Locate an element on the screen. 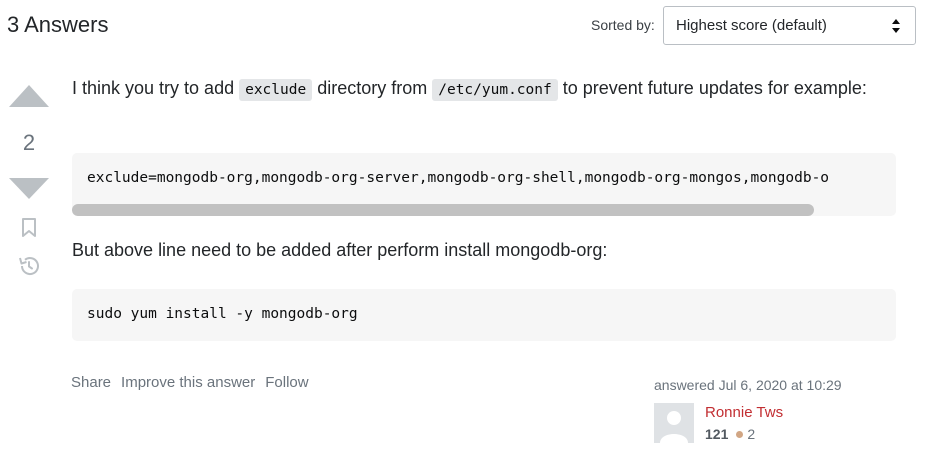  sort-label: Sorted by: is located at coordinates (623, 25).